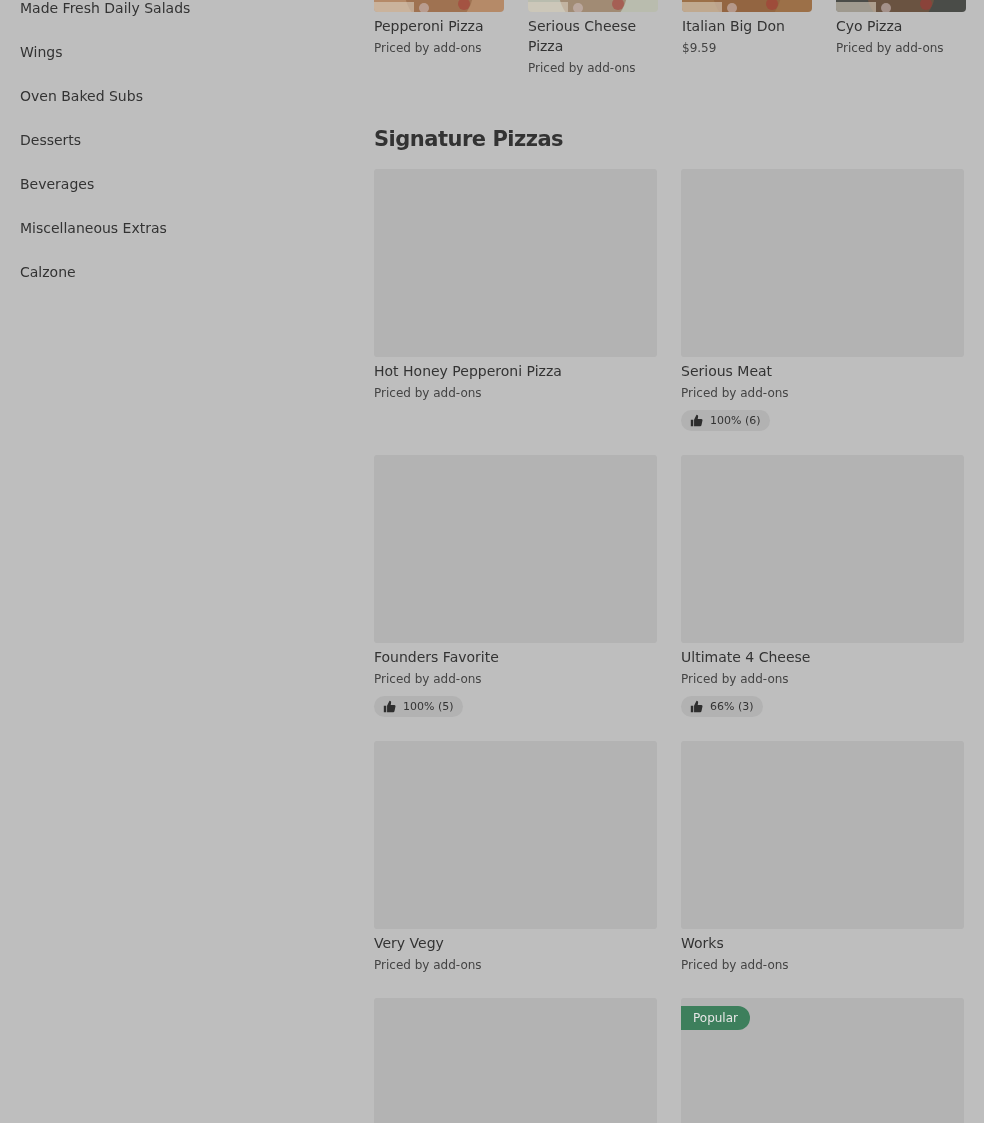  I want to click on rating-text: 66% (3), so click(732, 706).